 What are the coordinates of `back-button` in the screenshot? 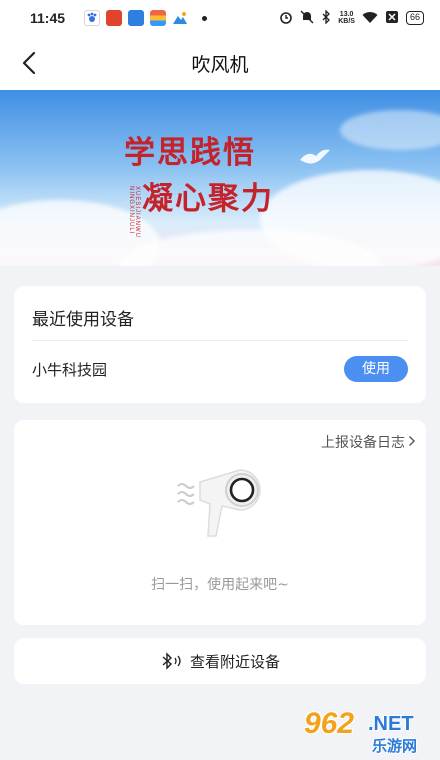 It's located at (29, 63).